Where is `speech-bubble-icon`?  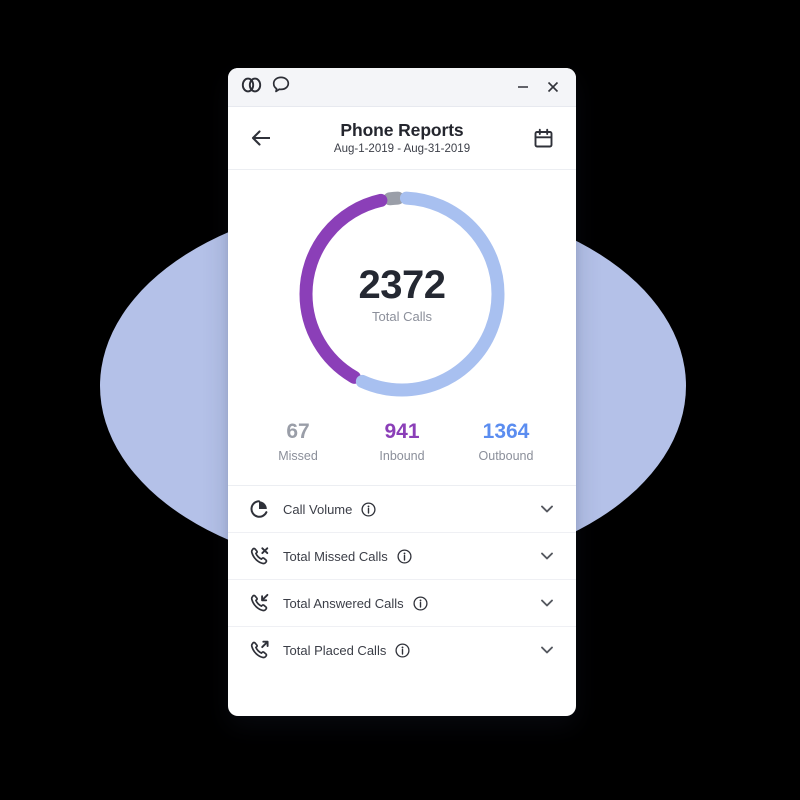 speech-bubble-icon is located at coordinates (281, 87).